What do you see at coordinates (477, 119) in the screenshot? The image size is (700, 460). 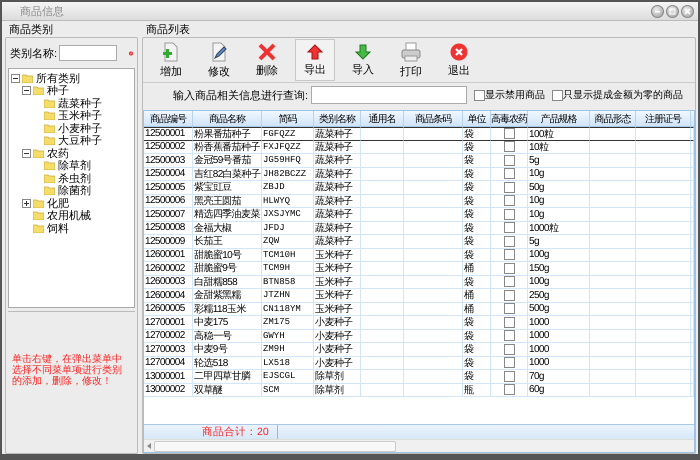 I see `column-header: 单位` at bounding box center [477, 119].